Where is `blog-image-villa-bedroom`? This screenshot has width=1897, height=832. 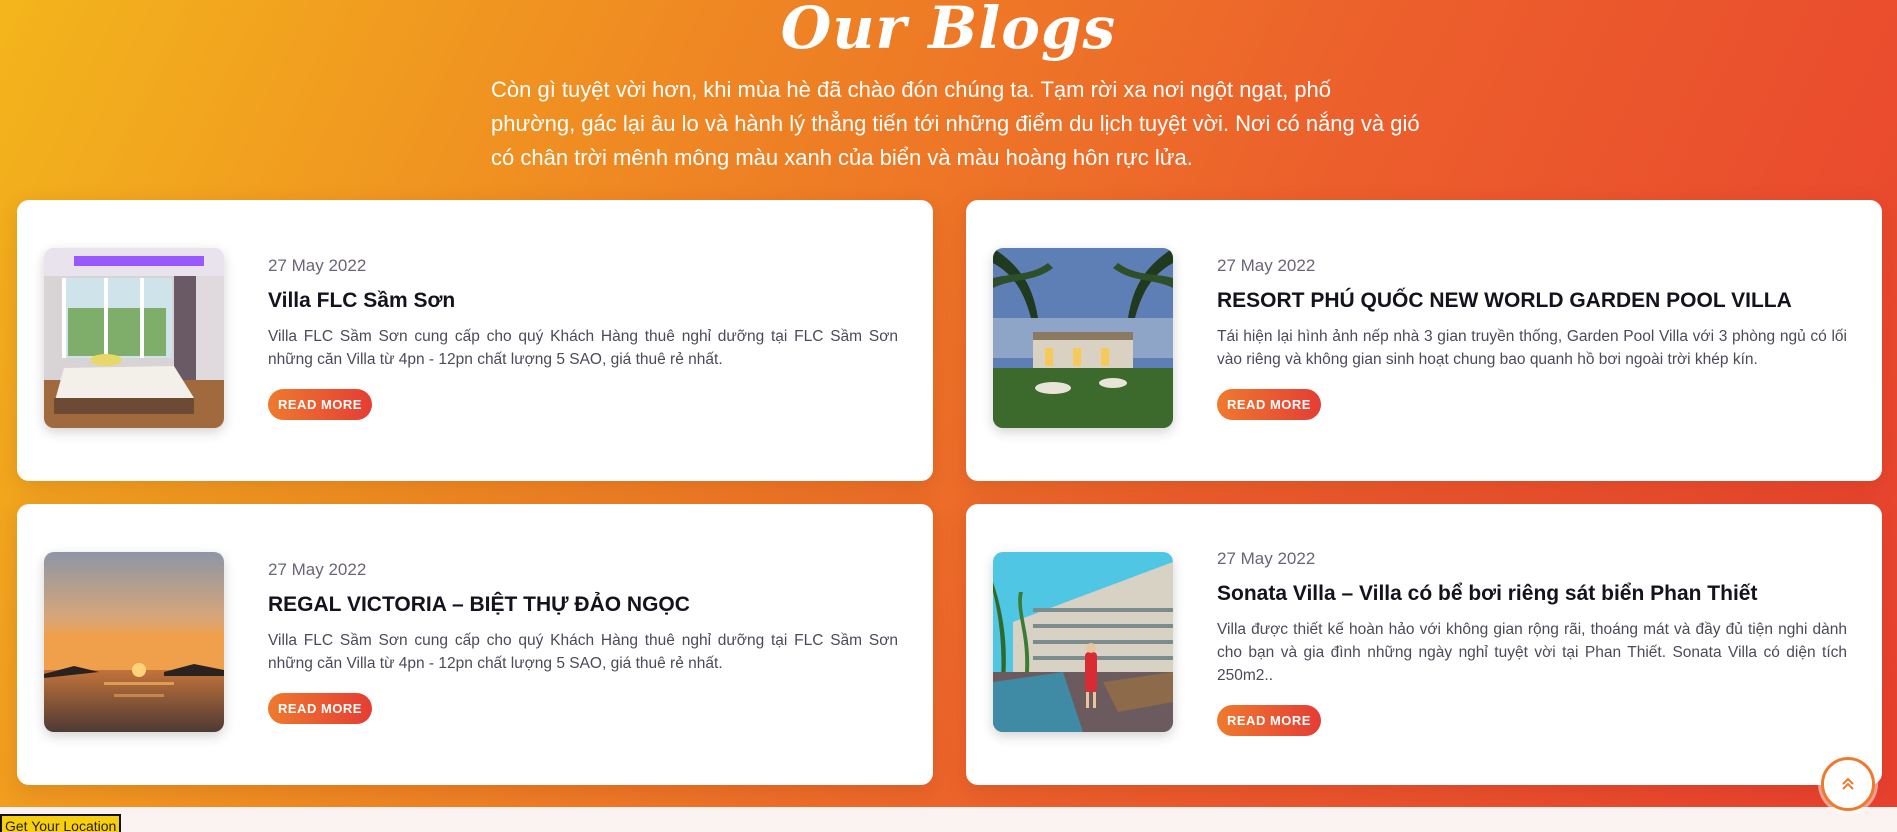 blog-image-villa-bedroom is located at coordinates (134, 338).